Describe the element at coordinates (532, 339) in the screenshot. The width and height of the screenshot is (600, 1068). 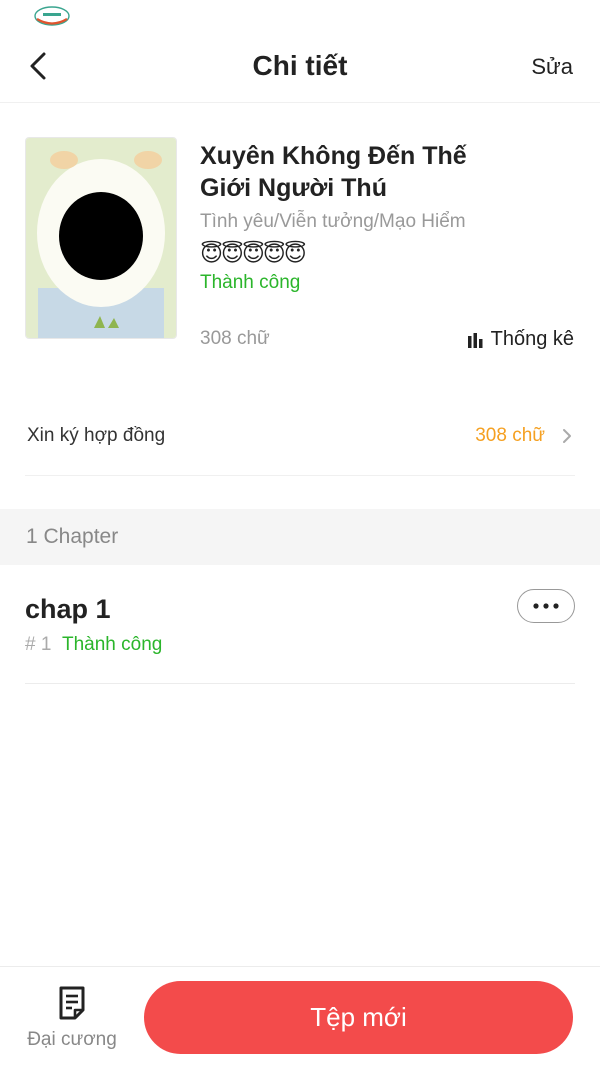
I see `statistics-label: Thống kê` at that location.